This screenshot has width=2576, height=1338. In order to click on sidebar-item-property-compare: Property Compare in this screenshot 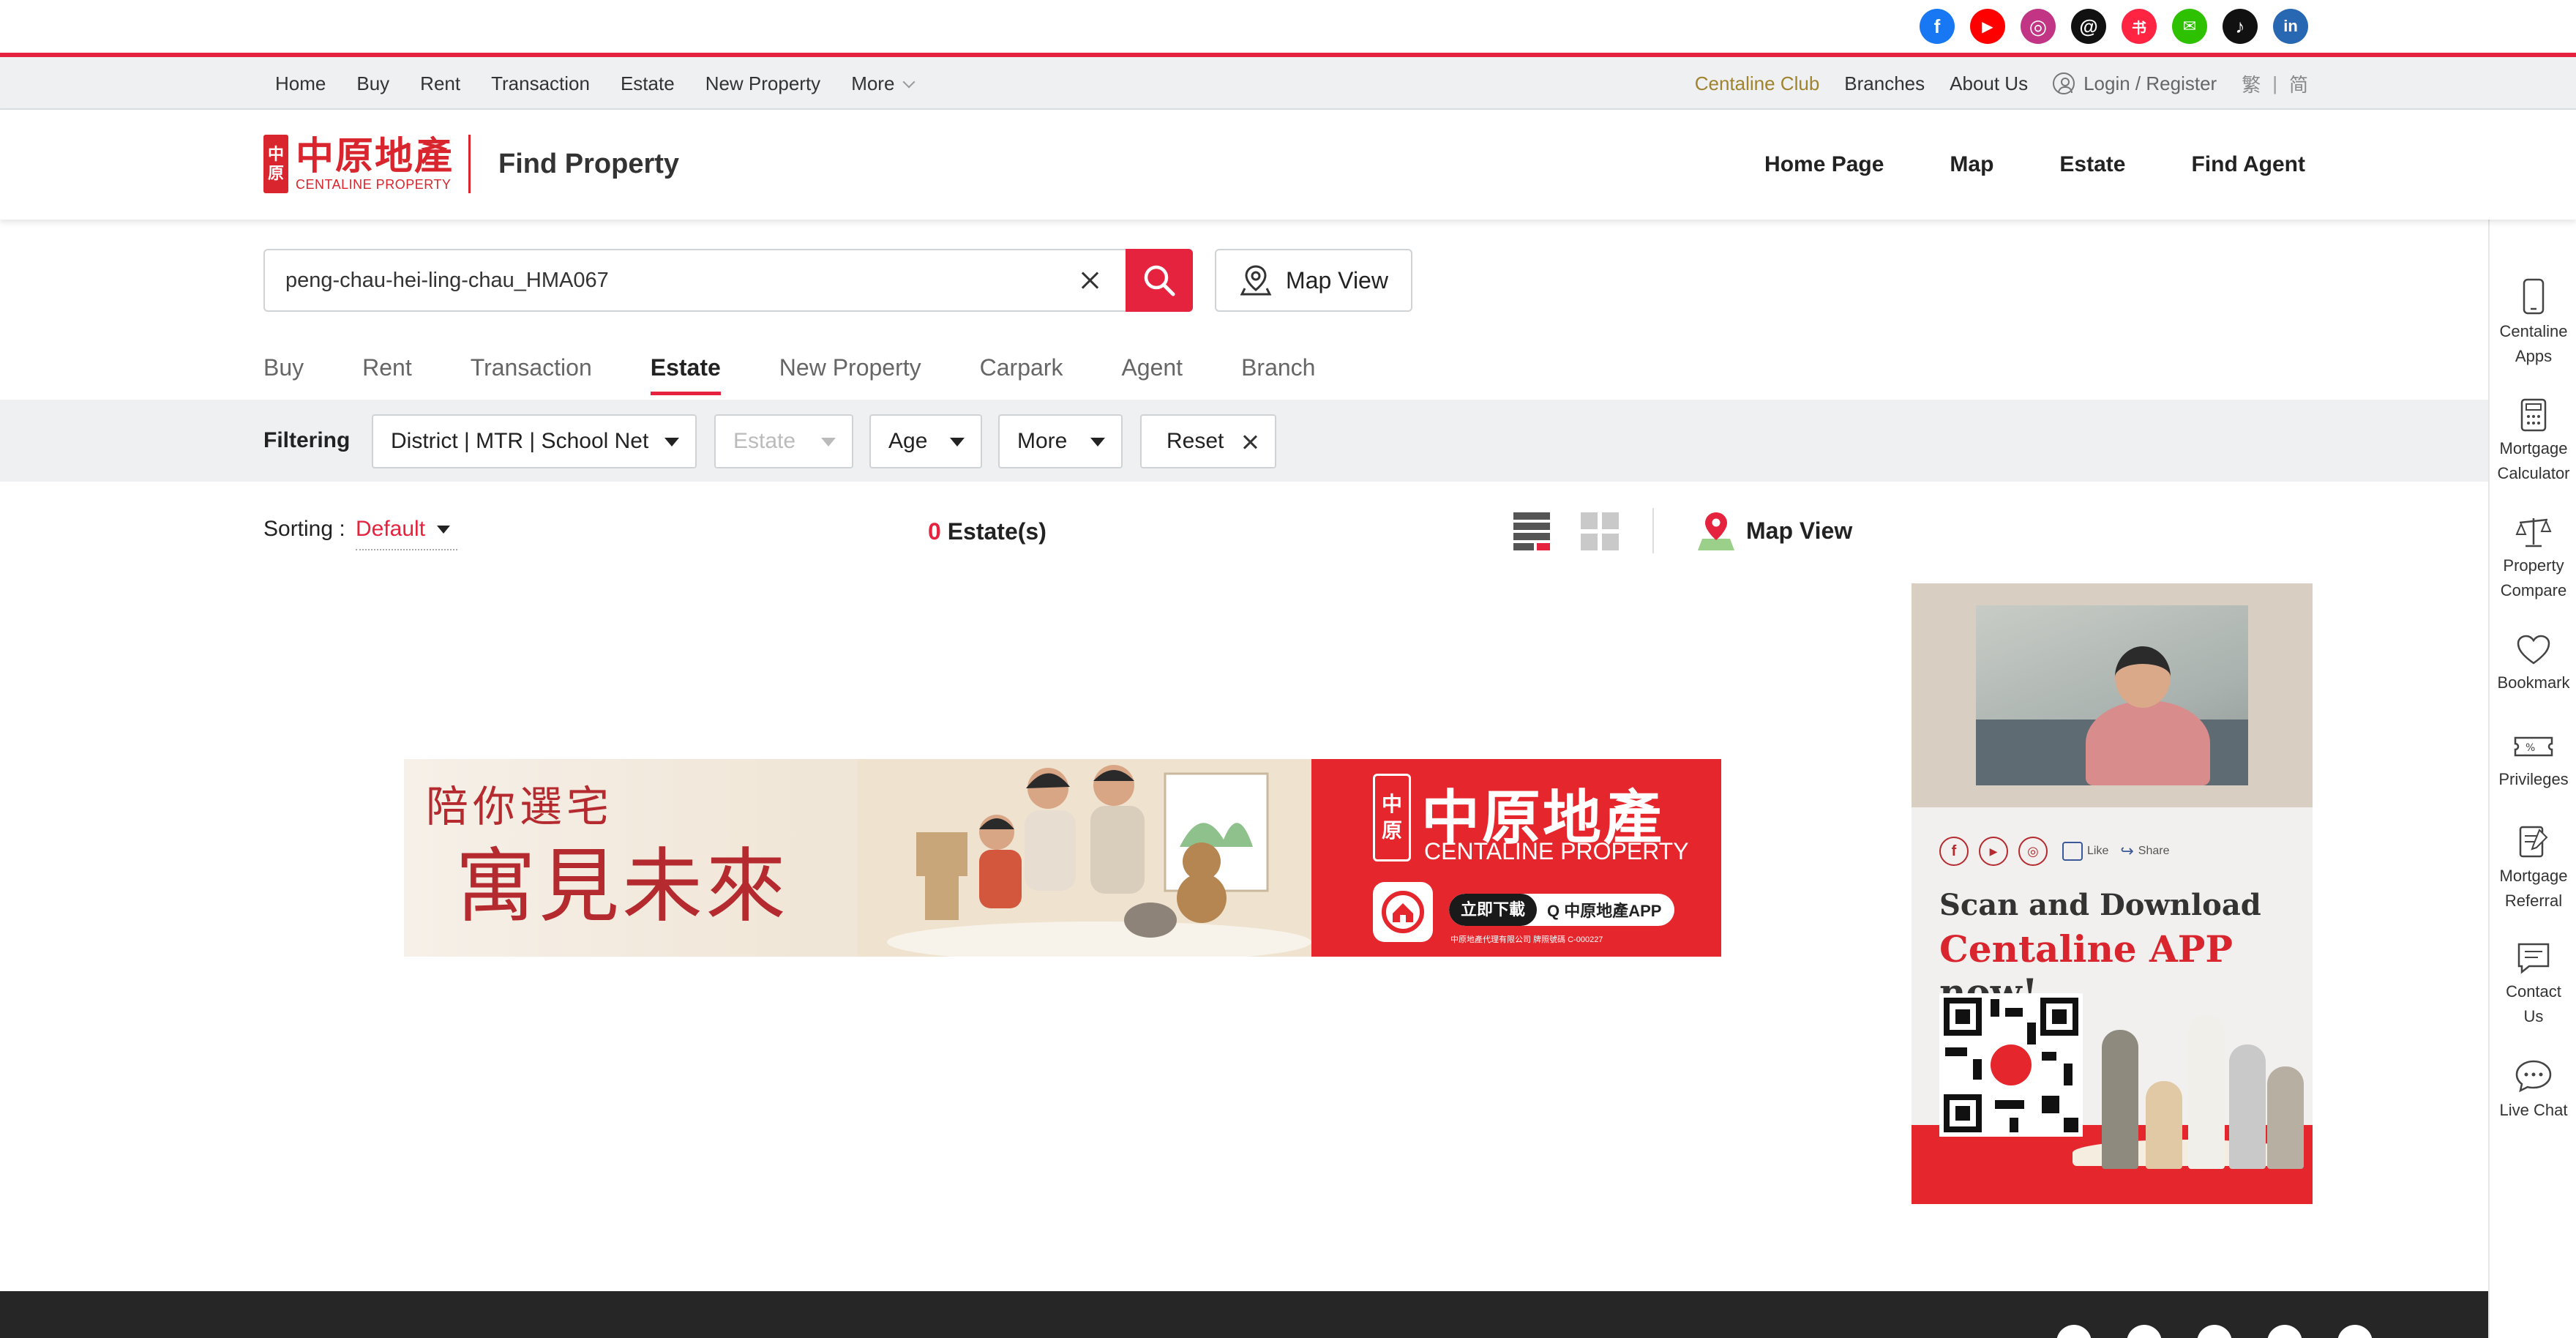, I will do `click(2533, 559)`.